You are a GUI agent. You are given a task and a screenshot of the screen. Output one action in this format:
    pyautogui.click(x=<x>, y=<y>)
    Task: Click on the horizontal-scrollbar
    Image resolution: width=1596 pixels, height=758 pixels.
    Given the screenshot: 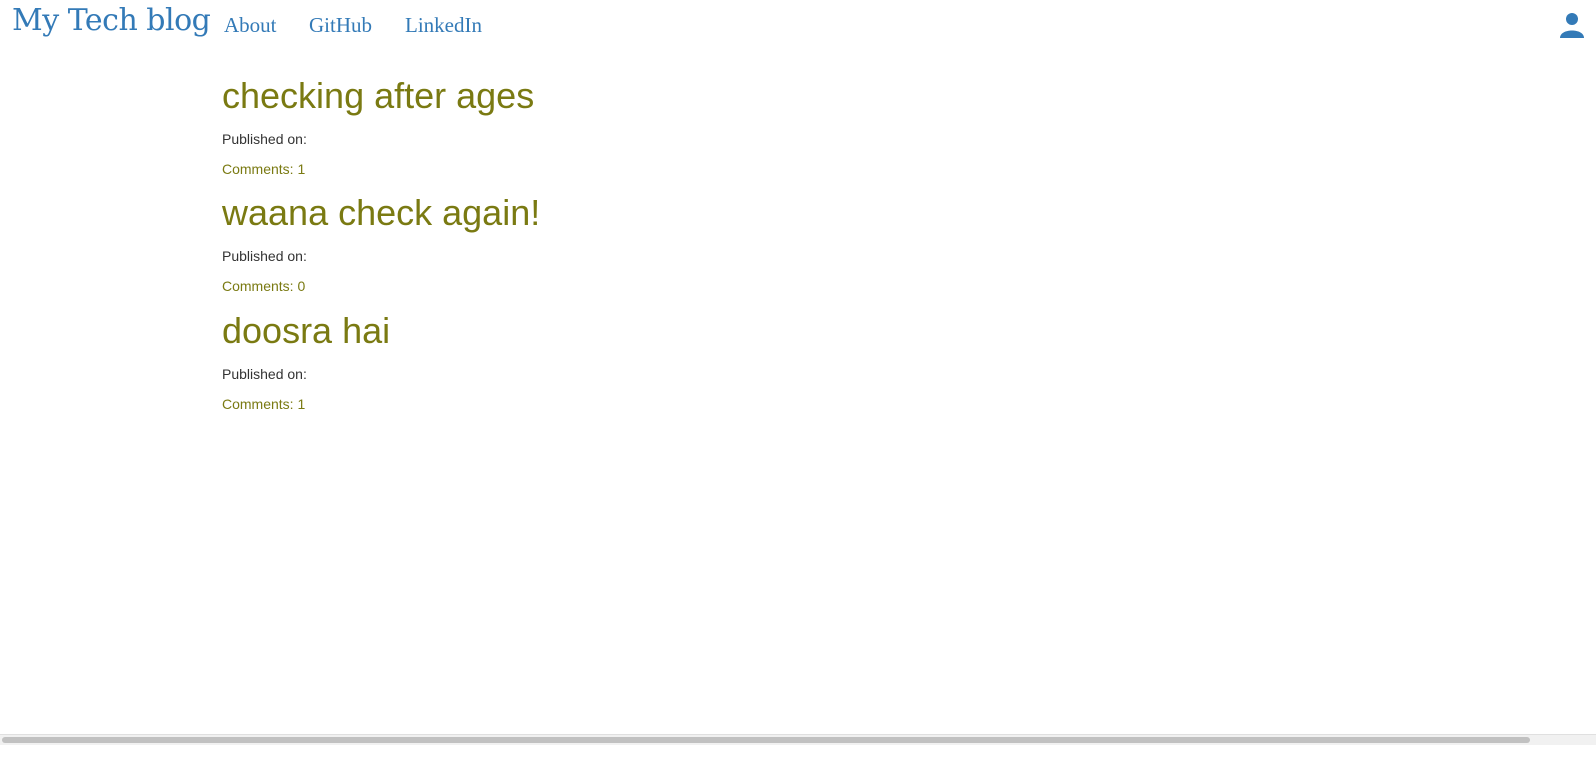 What is the action you would take?
    pyautogui.click(x=798, y=739)
    